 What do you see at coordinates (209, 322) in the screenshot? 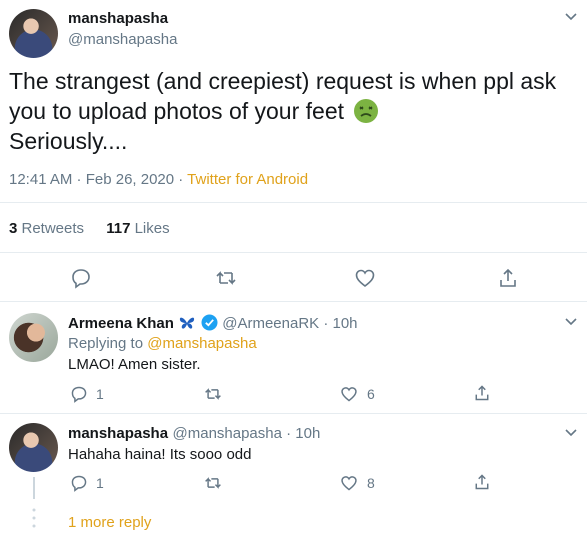
I see `verified-badge-icon` at bounding box center [209, 322].